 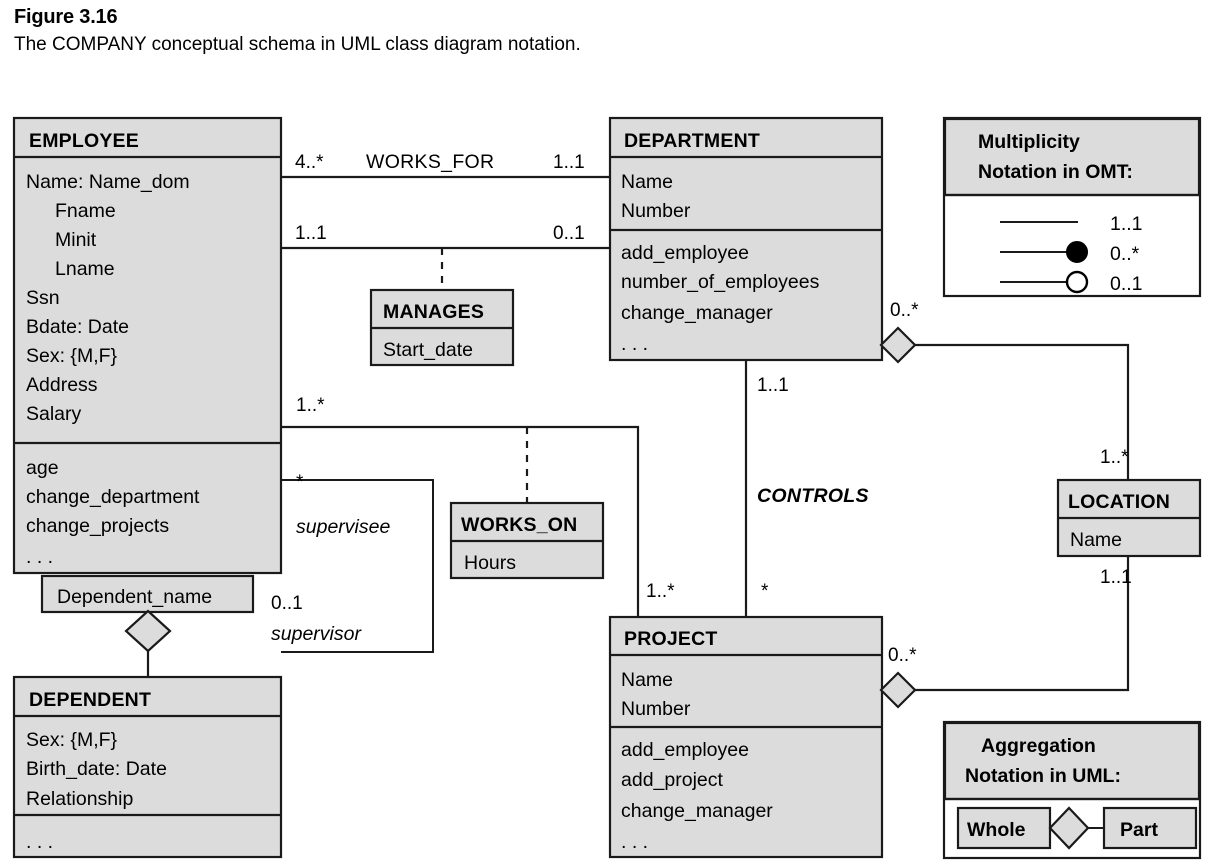 What do you see at coordinates (442, 327) in the screenshot?
I see `association-class-manages: MANAGES Start_date` at bounding box center [442, 327].